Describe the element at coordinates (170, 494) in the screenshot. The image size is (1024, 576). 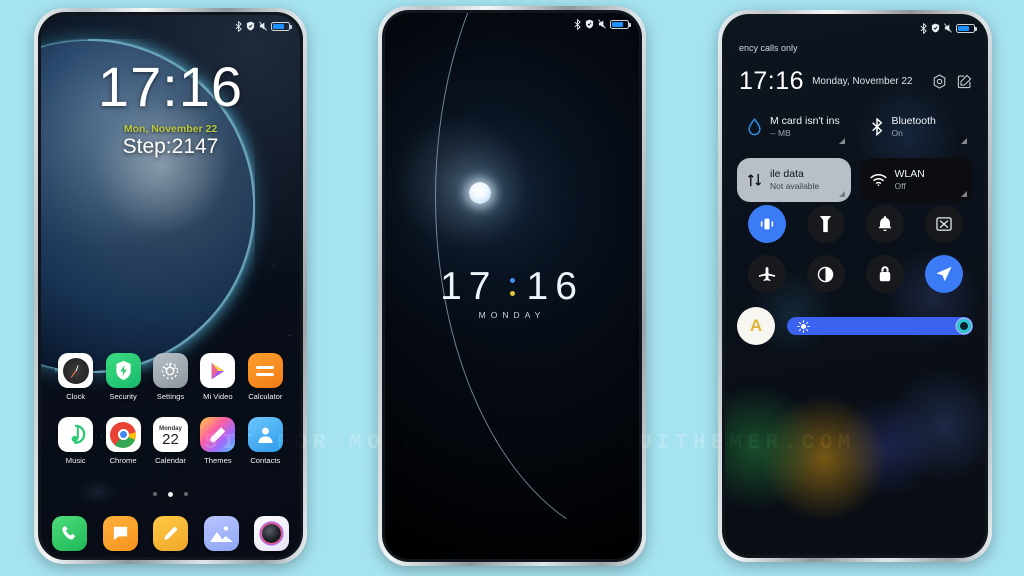
I see `page-dot-active` at that location.